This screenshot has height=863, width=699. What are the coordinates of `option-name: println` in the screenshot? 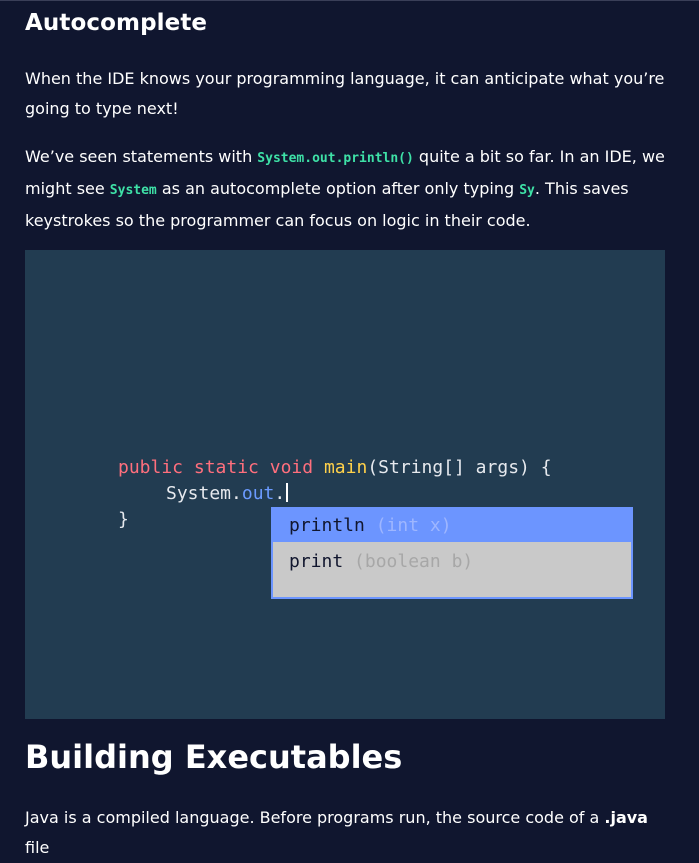 It's located at (327, 525).